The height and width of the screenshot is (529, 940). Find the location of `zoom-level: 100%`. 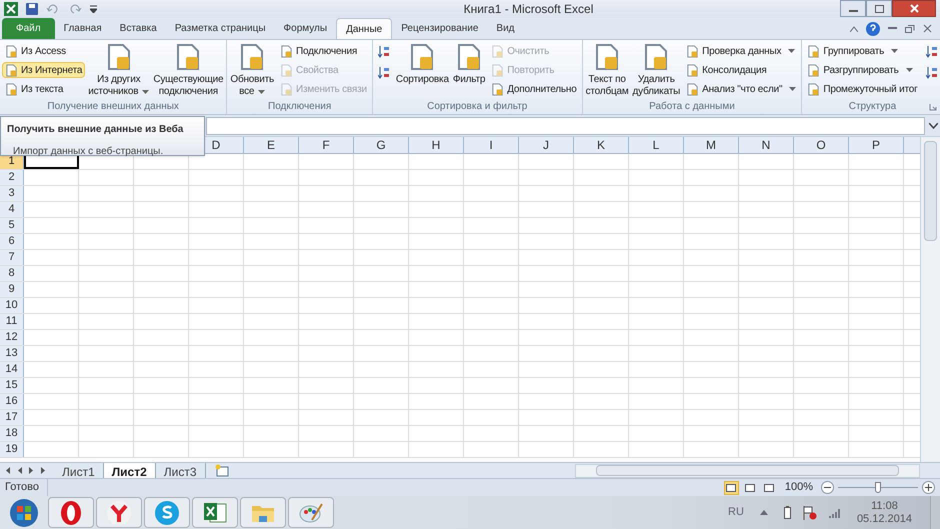

zoom-level: 100% is located at coordinates (798, 487).